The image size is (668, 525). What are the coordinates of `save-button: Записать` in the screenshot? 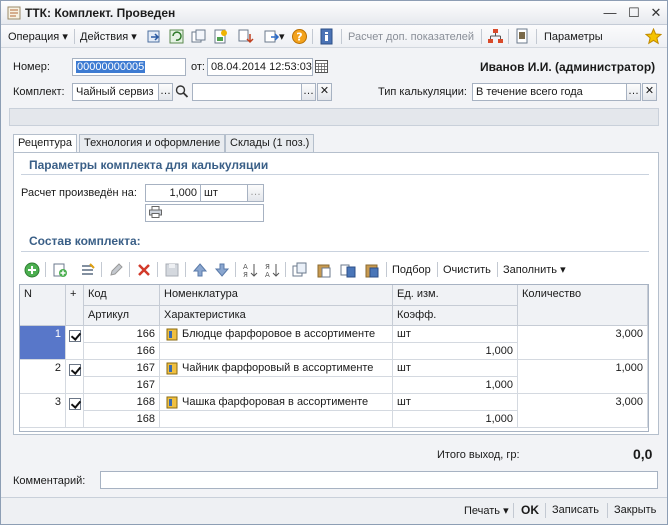 It's located at (575, 510).